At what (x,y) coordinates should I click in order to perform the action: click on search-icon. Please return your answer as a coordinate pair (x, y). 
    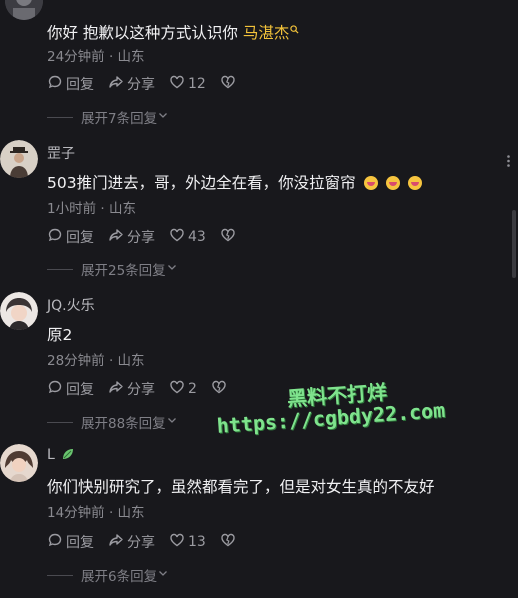
    Looking at the image, I should click on (294, 29).